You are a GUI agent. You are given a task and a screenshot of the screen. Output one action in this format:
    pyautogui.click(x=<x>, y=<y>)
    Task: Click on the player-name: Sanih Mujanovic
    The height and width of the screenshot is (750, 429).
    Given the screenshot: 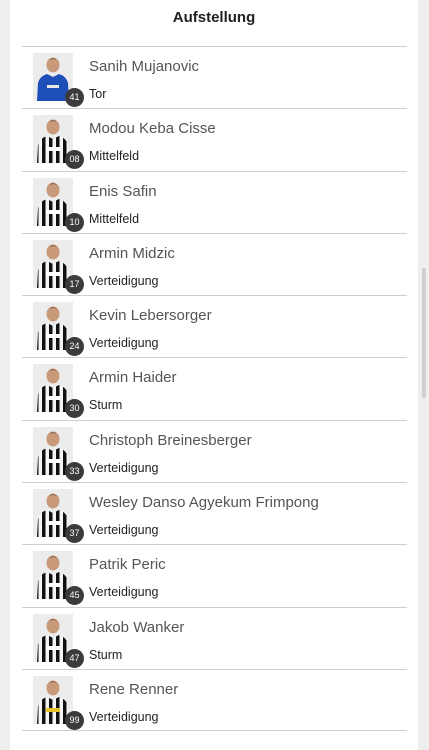 What is the action you would take?
    pyautogui.click(x=144, y=66)
    